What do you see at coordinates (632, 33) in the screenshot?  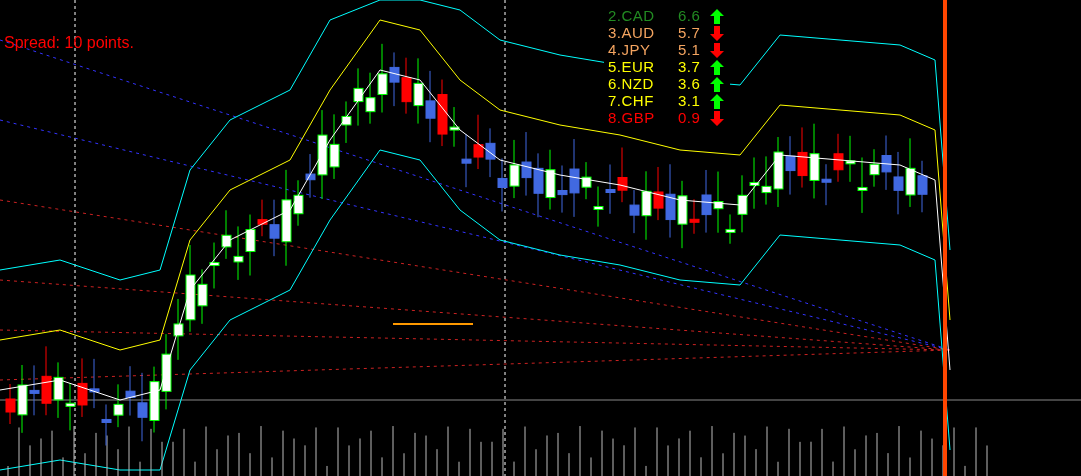 I see `currency-label: 3.AUD` at bounding box center [632, 33].